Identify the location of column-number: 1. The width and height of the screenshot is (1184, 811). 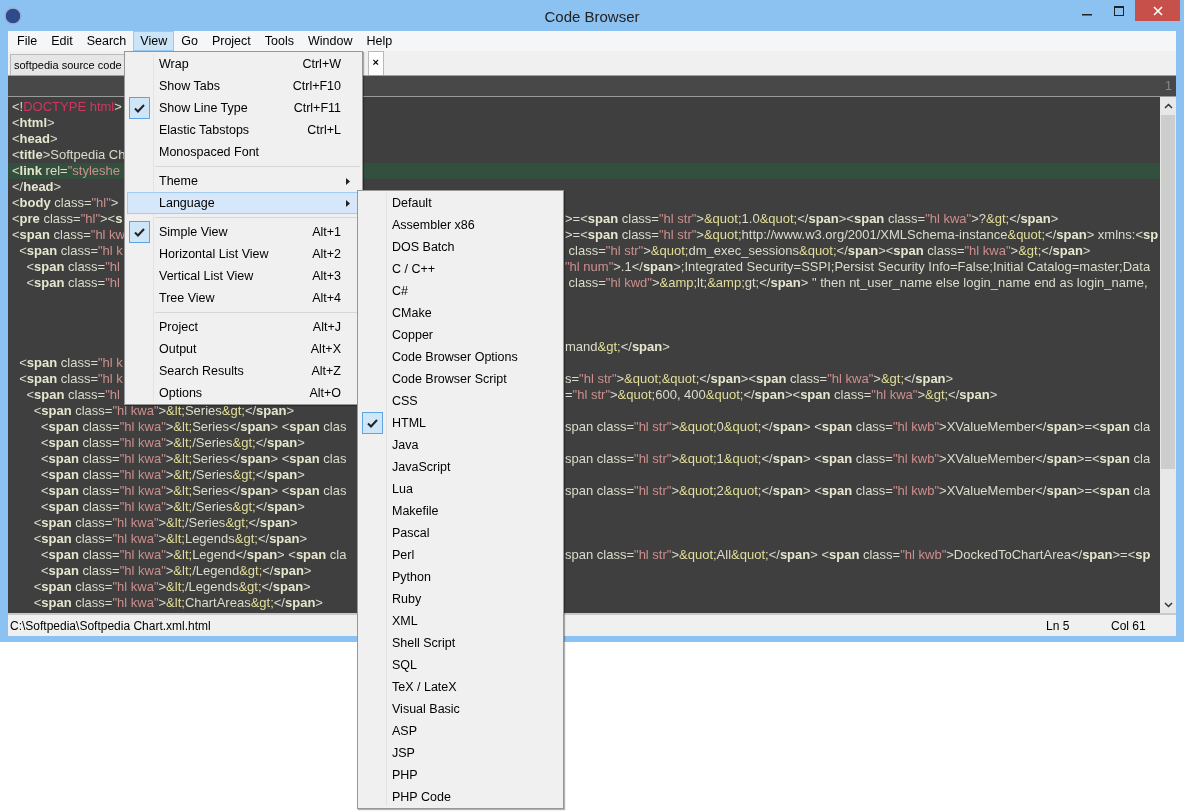
(1168, 86).